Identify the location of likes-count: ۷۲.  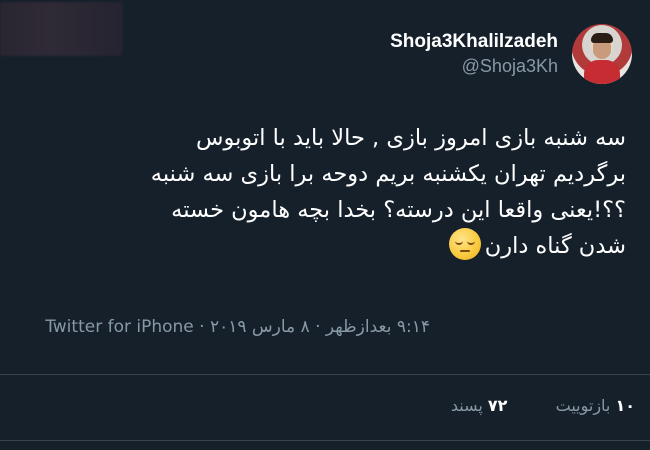
(498, 405).